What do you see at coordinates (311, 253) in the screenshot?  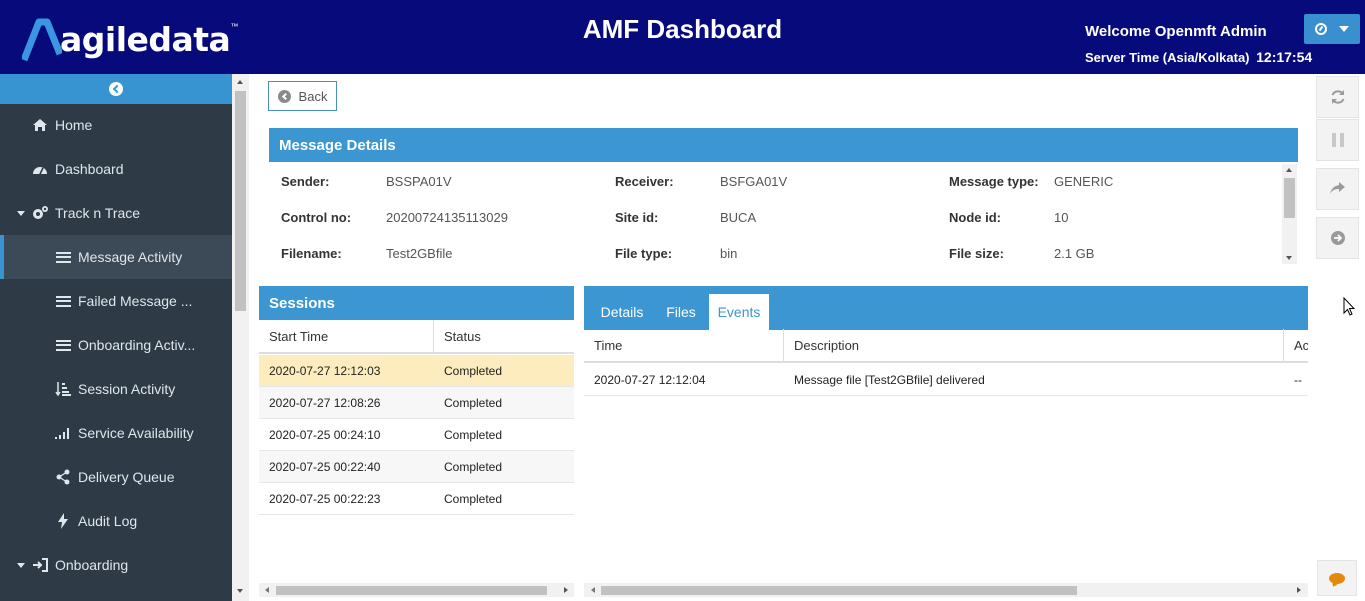 I see `filename-label: Filename:` at bounding box center [311, 253].